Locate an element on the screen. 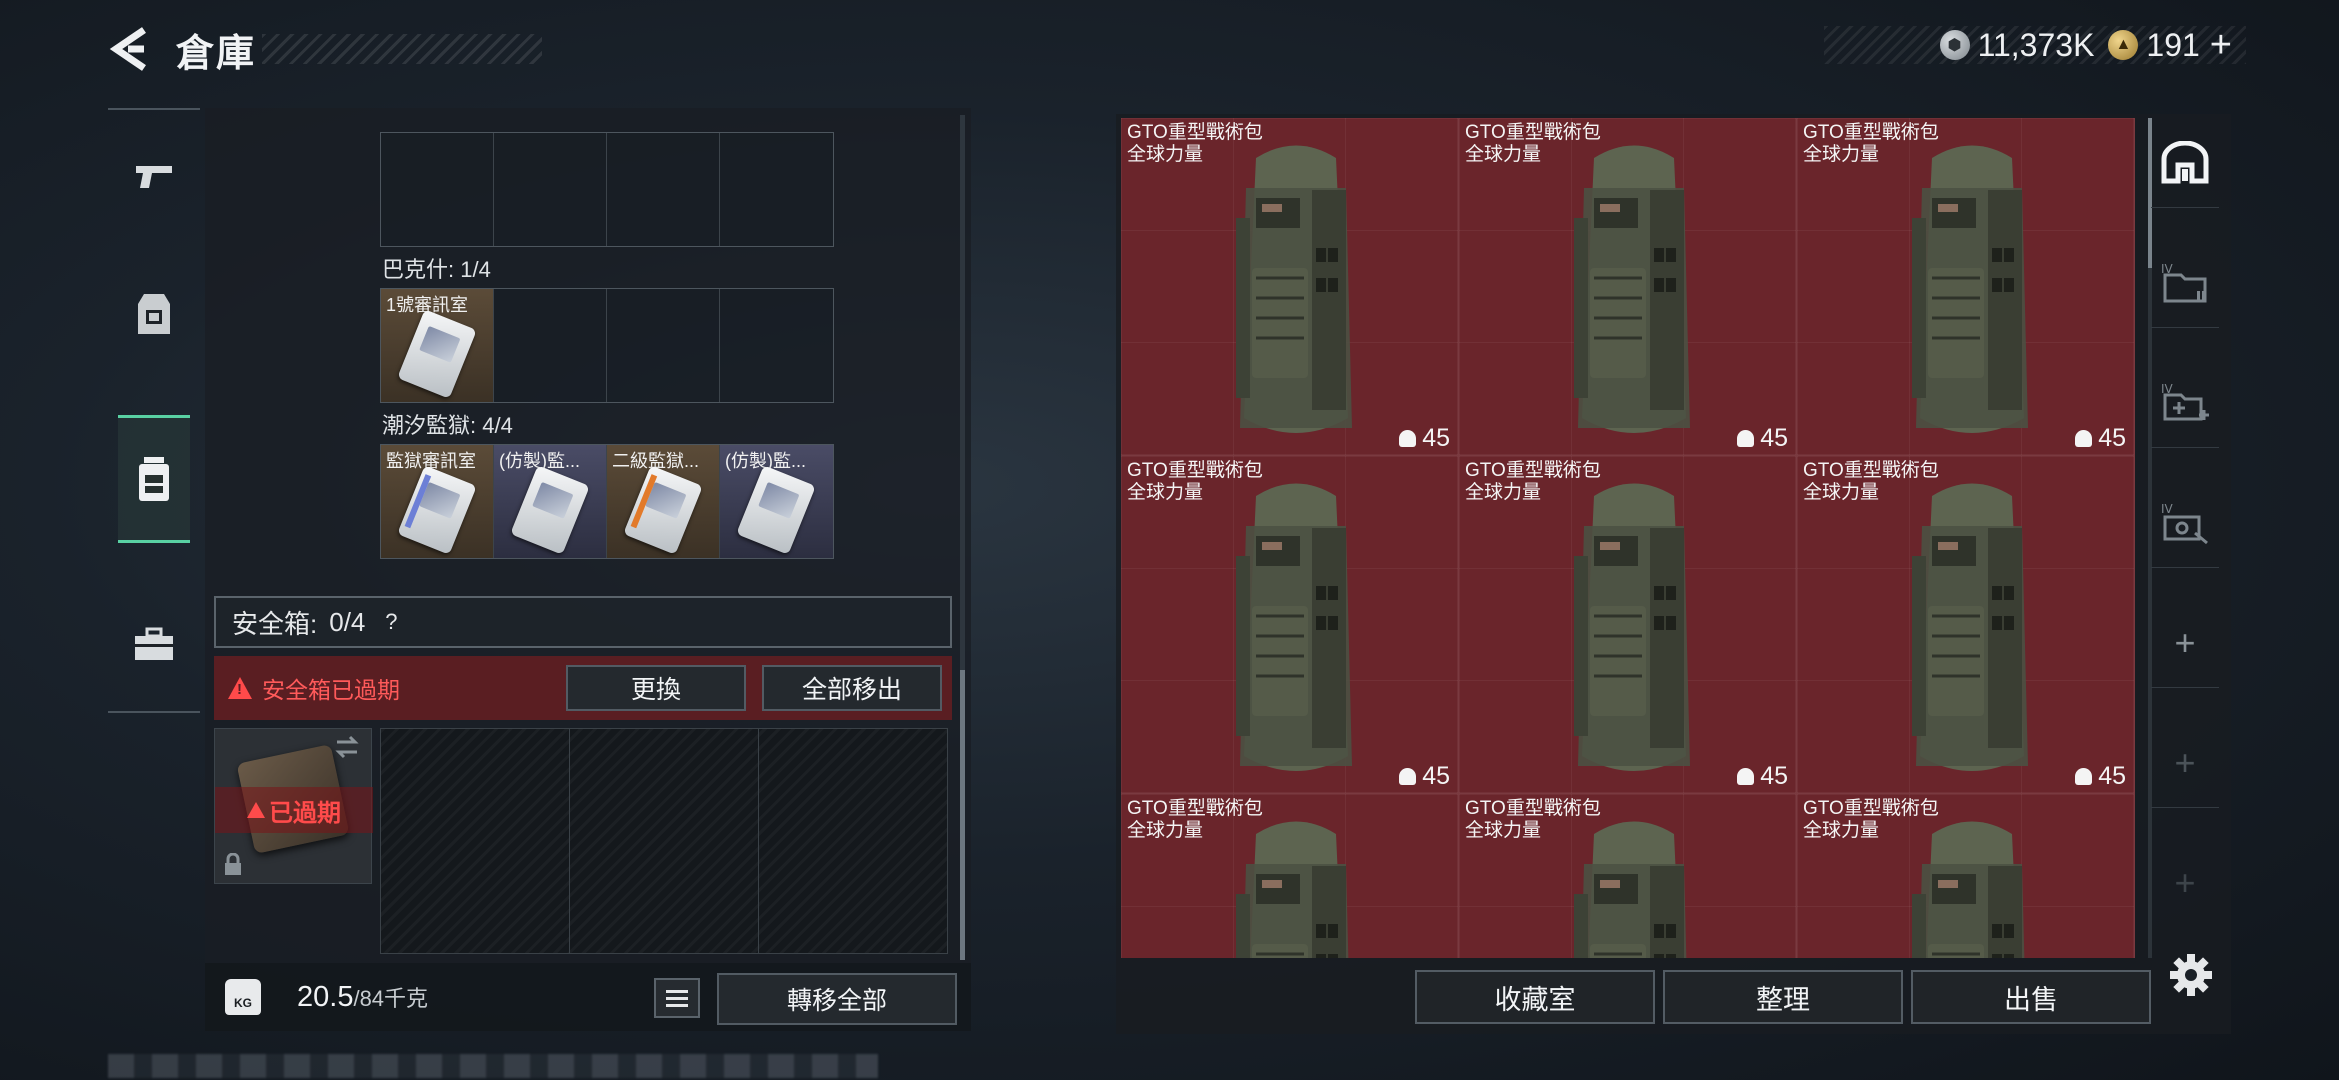 This screenshot has height=1080, width=2339. sell-button: 出售 is located at coordinates (2031, 997).